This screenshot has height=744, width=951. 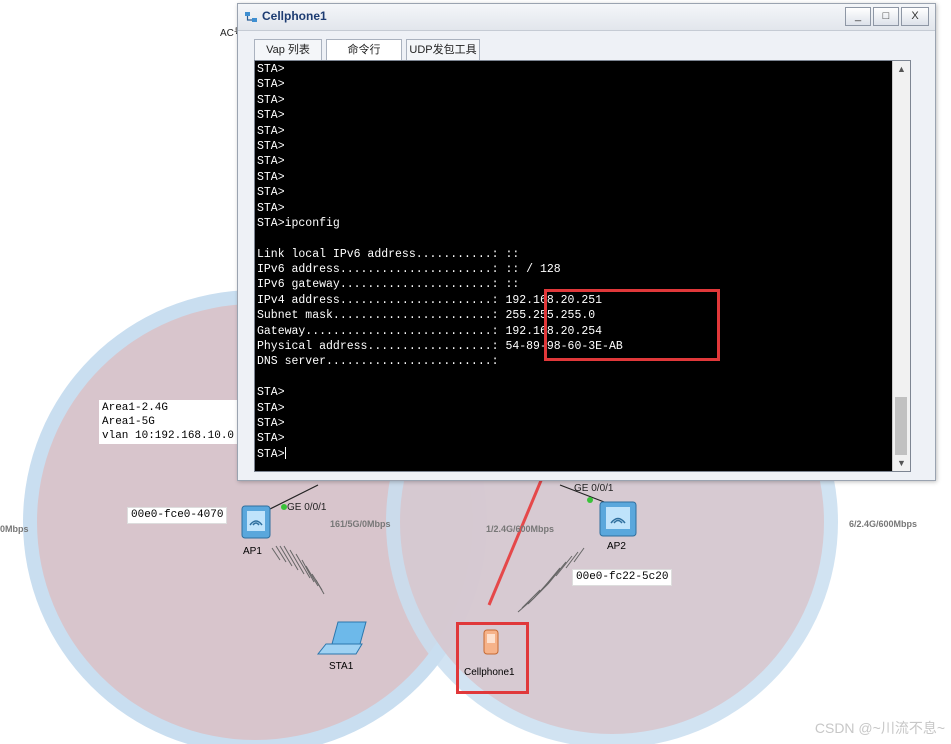 I want to click on scroll-down-icon: ▼, so click(x=901, y=463).